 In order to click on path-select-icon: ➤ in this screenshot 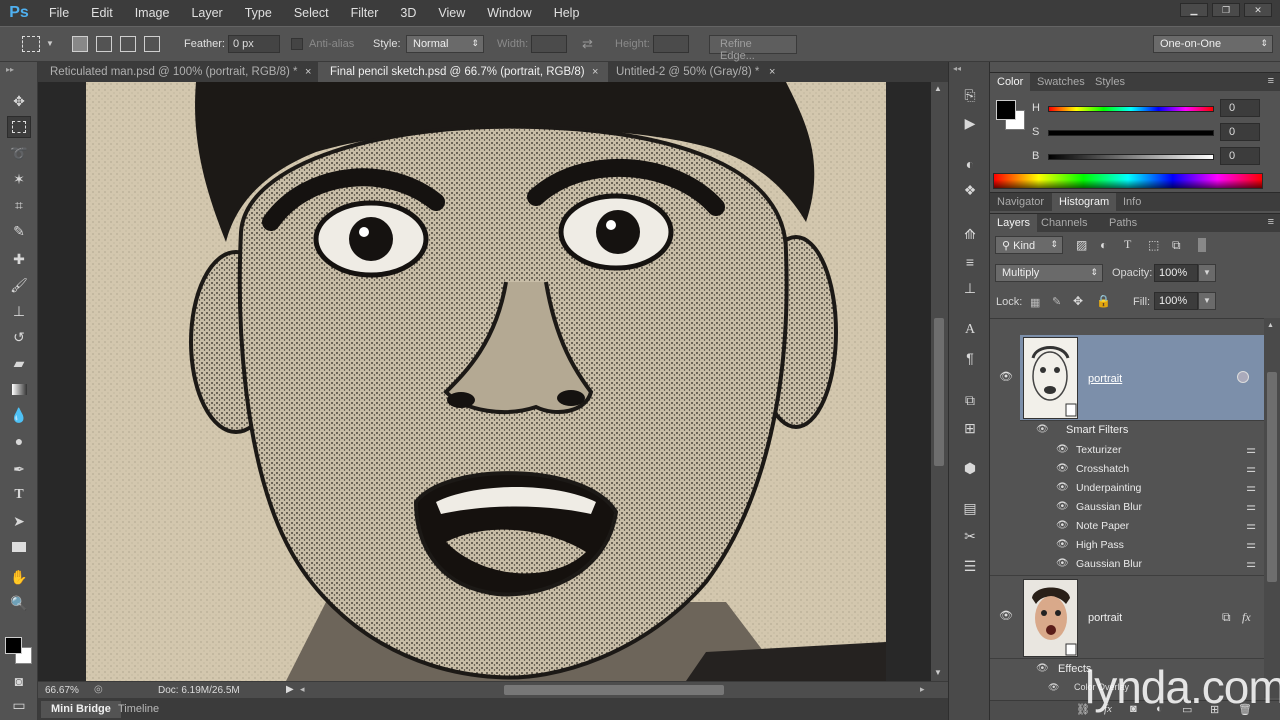, I will do `click(19, 521)`.